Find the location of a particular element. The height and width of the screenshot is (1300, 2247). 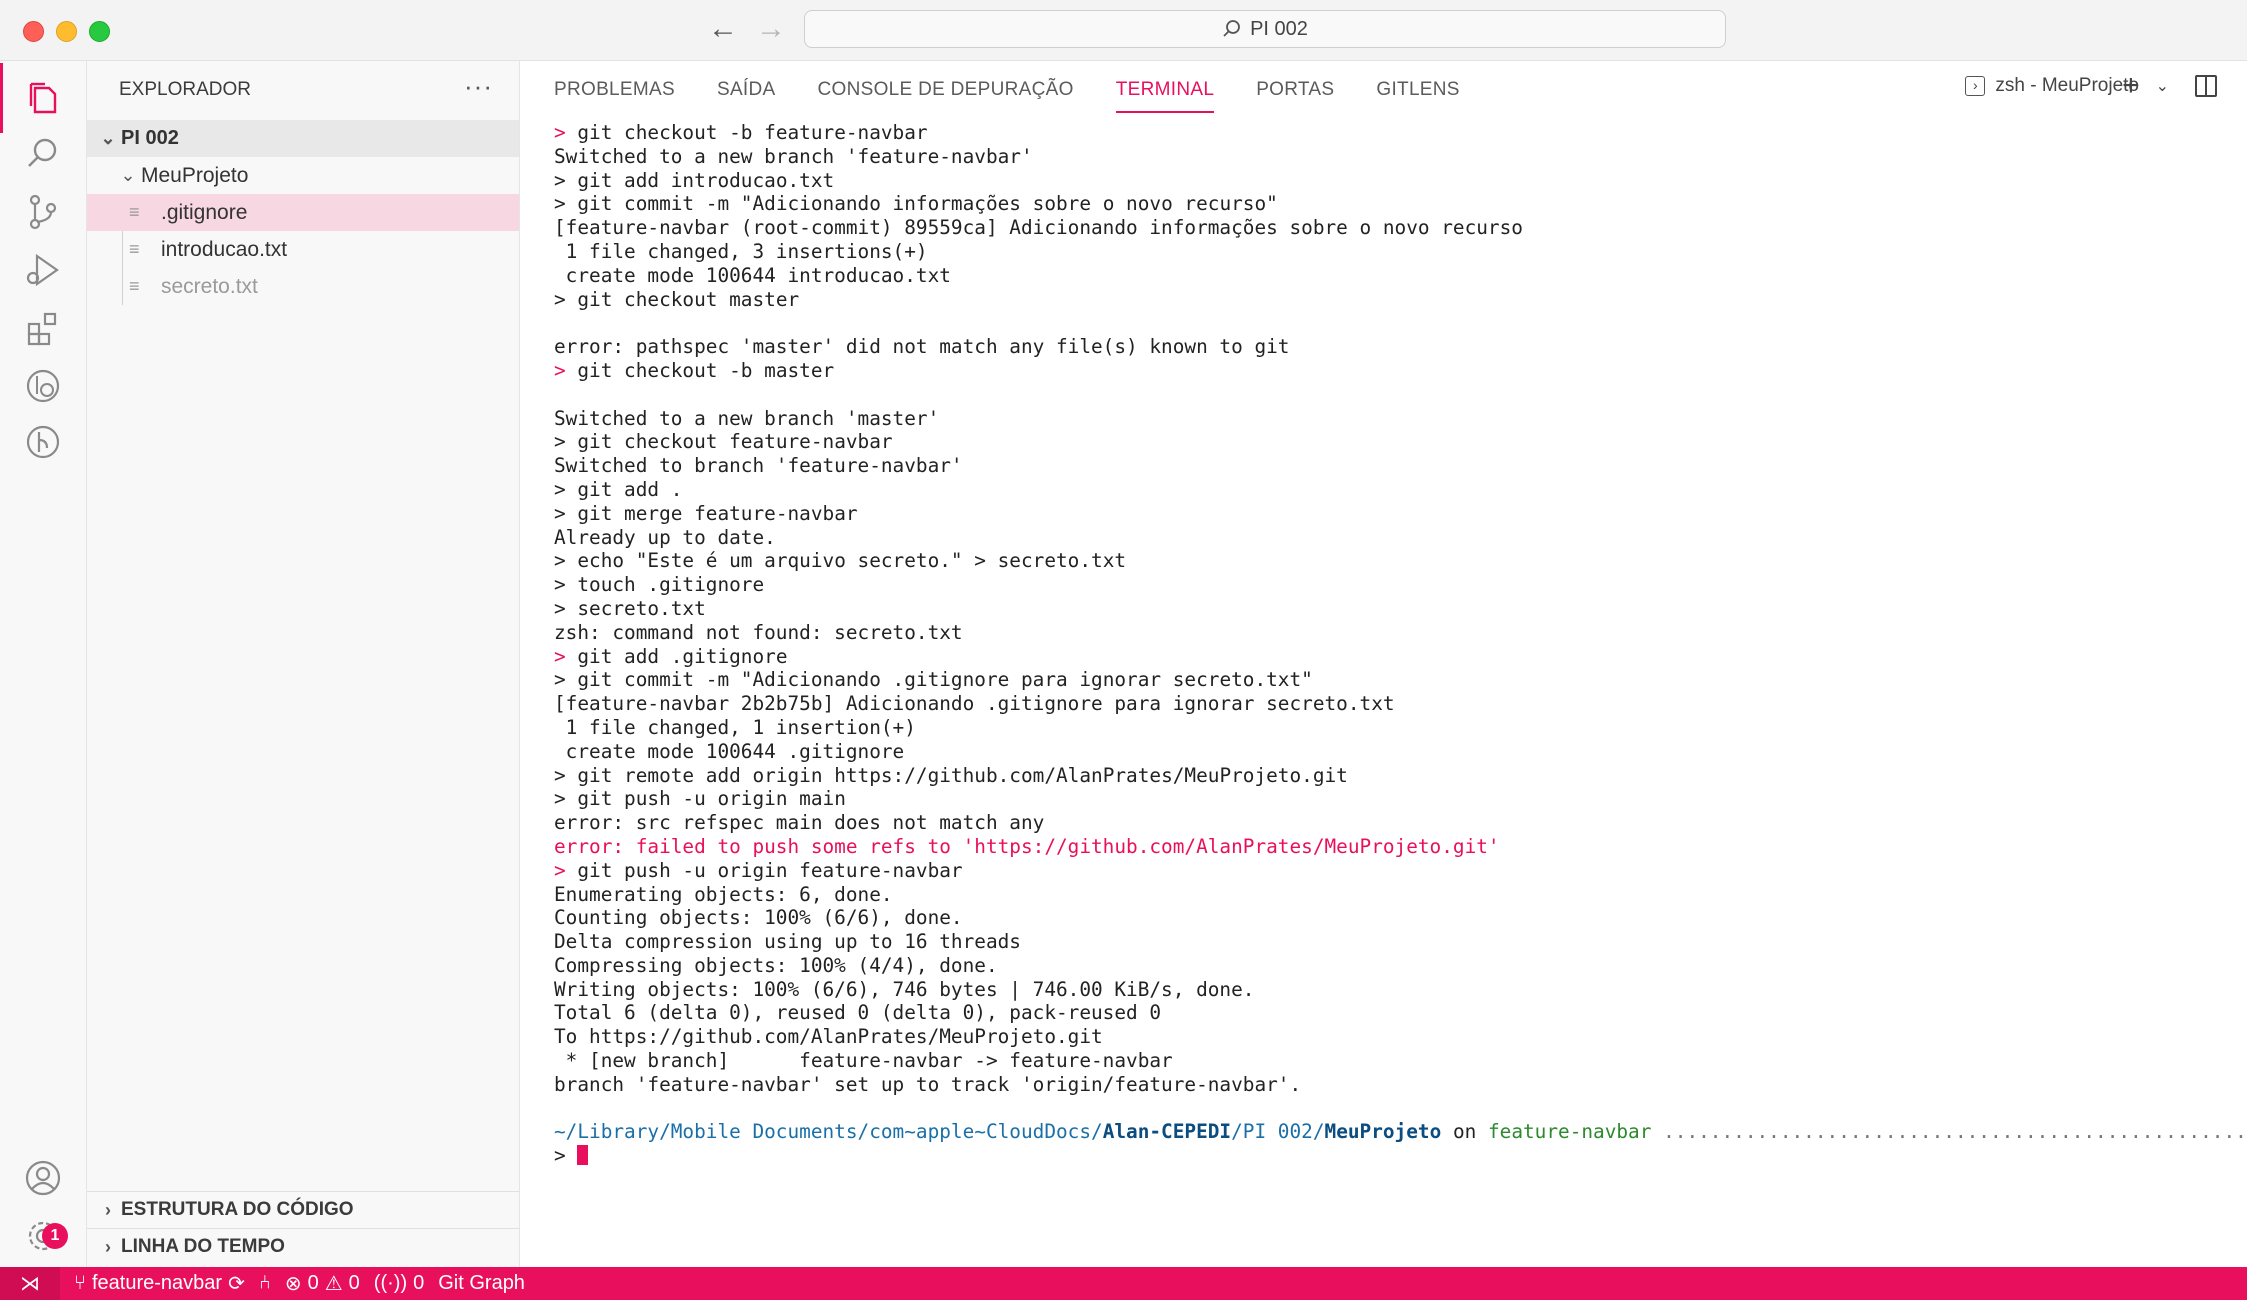

file-label: introducao.txt is located at coordinates (224, 249).